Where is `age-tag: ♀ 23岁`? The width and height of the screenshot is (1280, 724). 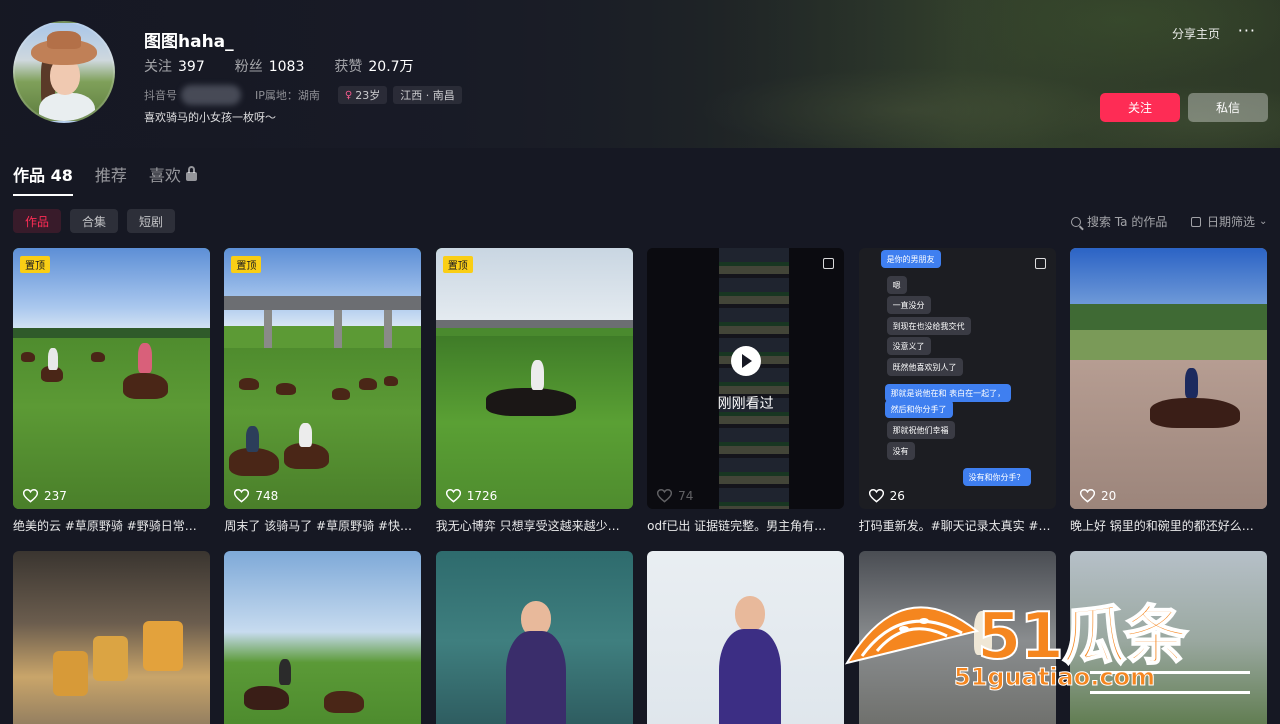 age-tag: ♀ 23岁 is located at coordinates (362, 95).